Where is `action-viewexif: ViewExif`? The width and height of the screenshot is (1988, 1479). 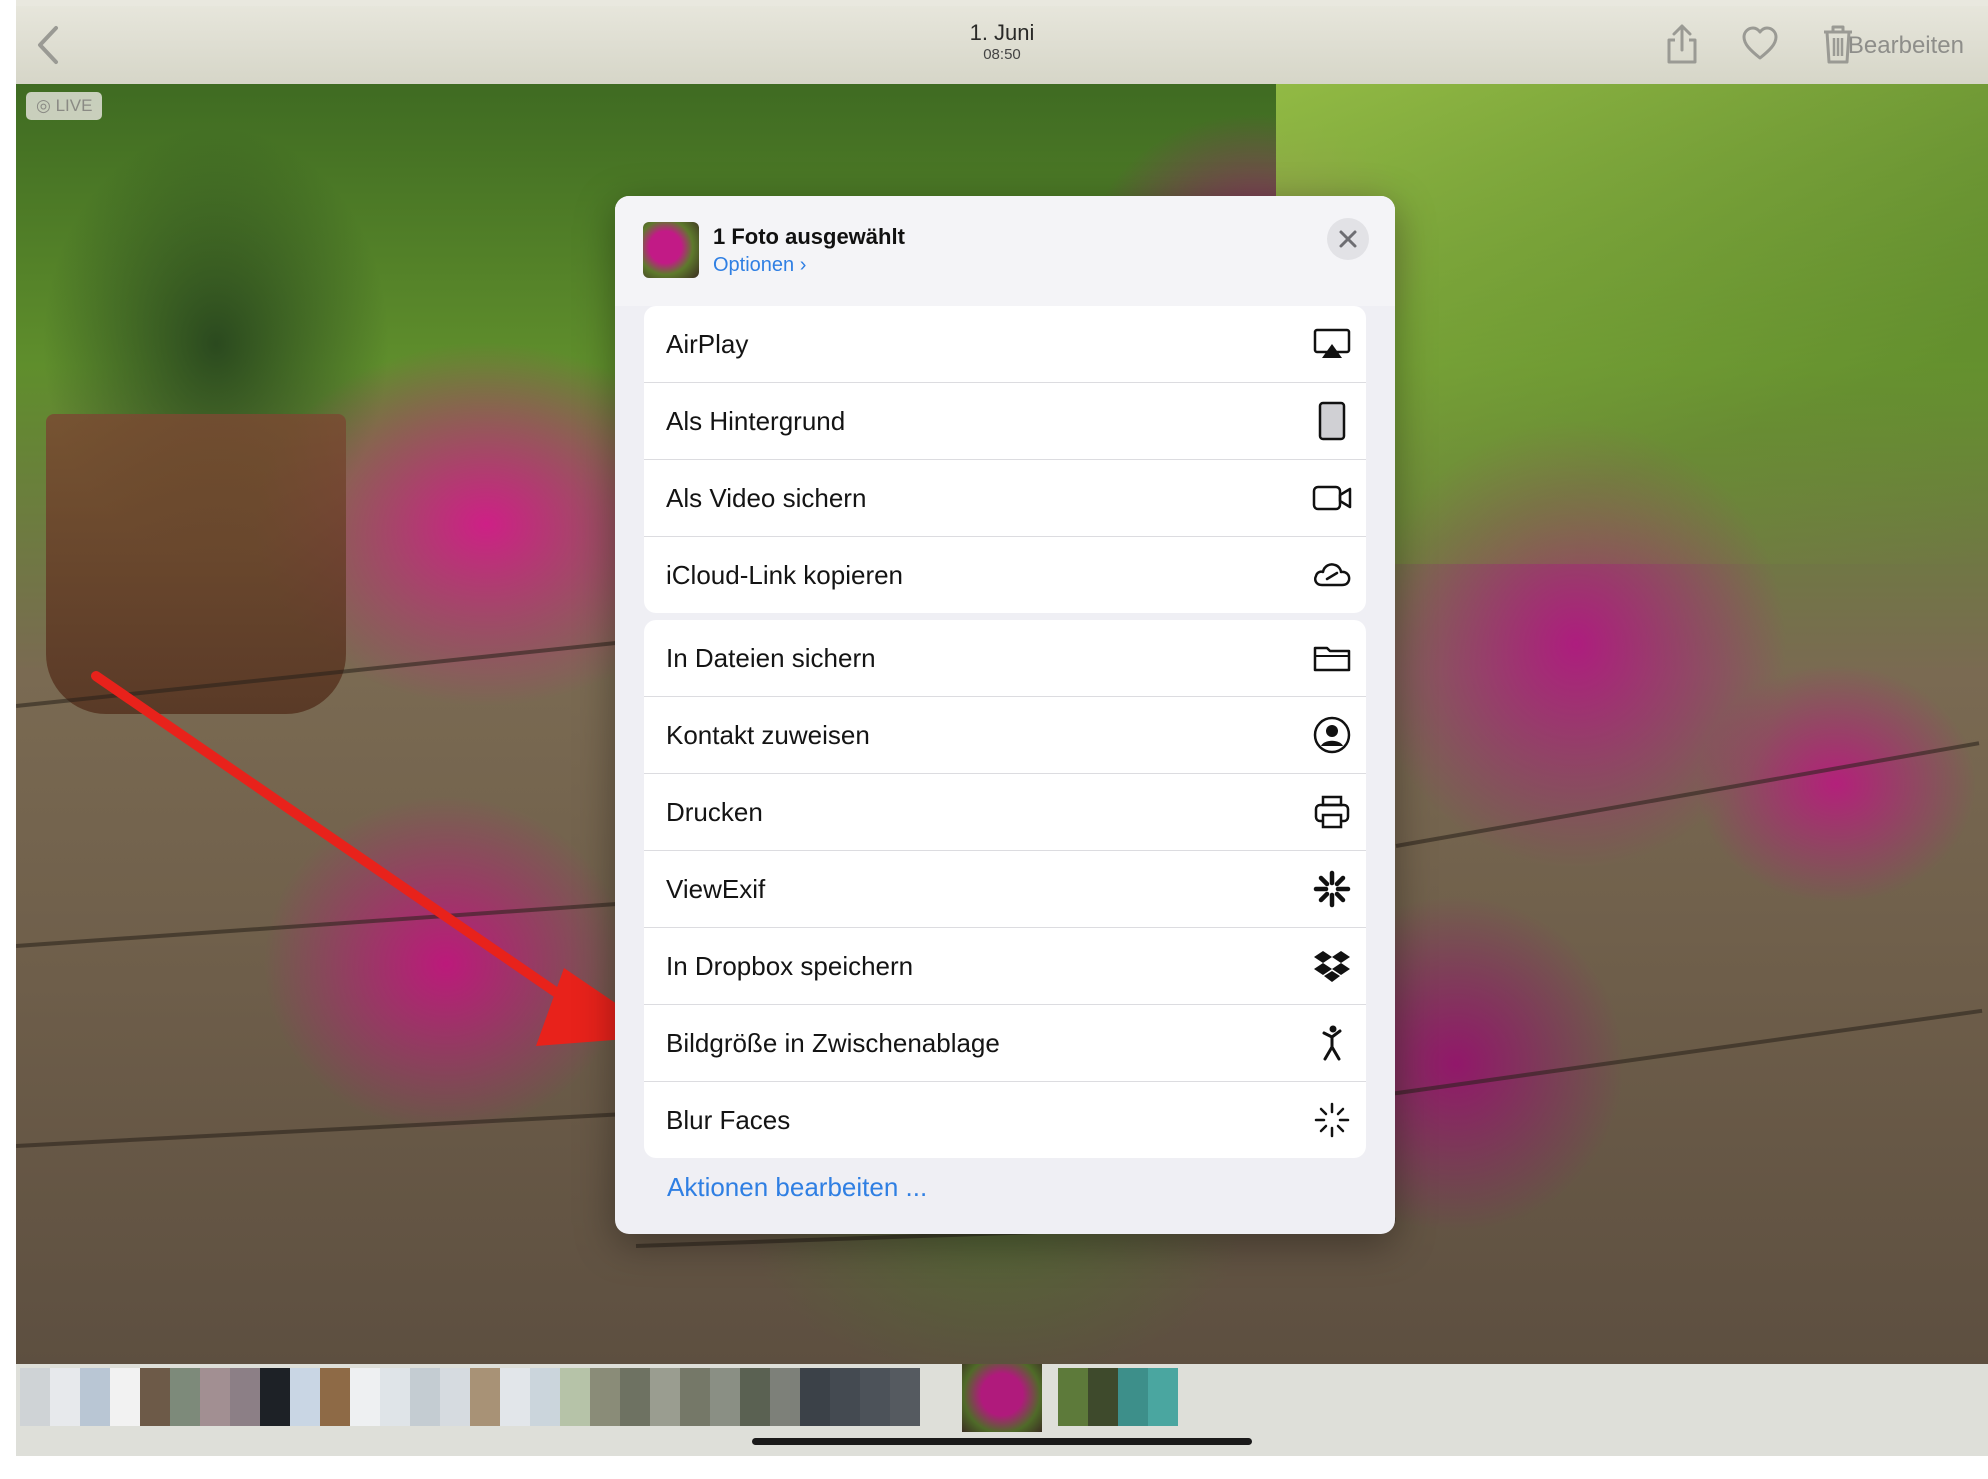
action-viewexif: ViewExif is located at coordinates (1005, 889).